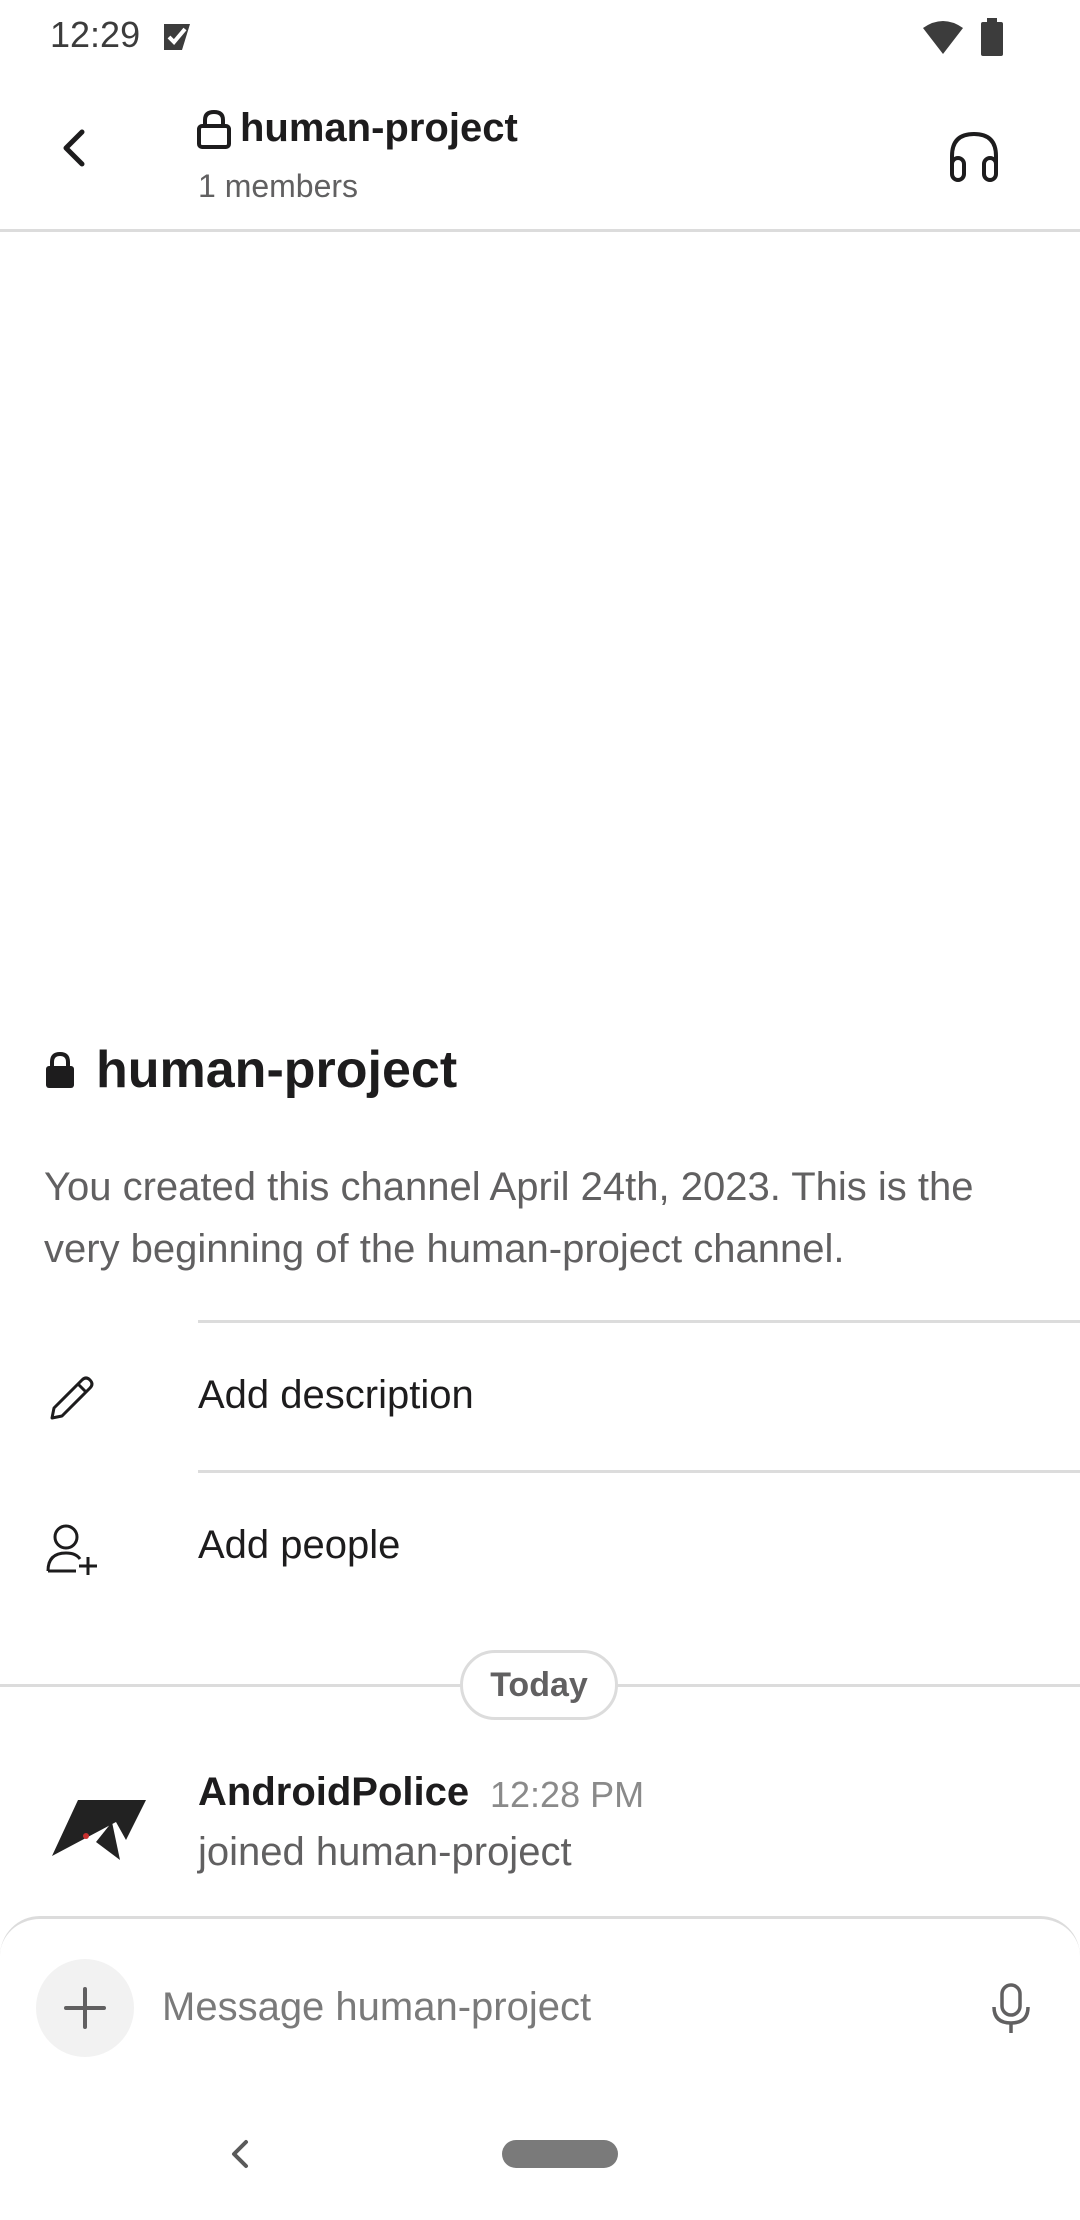 This screenshot has height=2220, width=1080. I want to click on message-text: joined human-project, so click(385, 1852).